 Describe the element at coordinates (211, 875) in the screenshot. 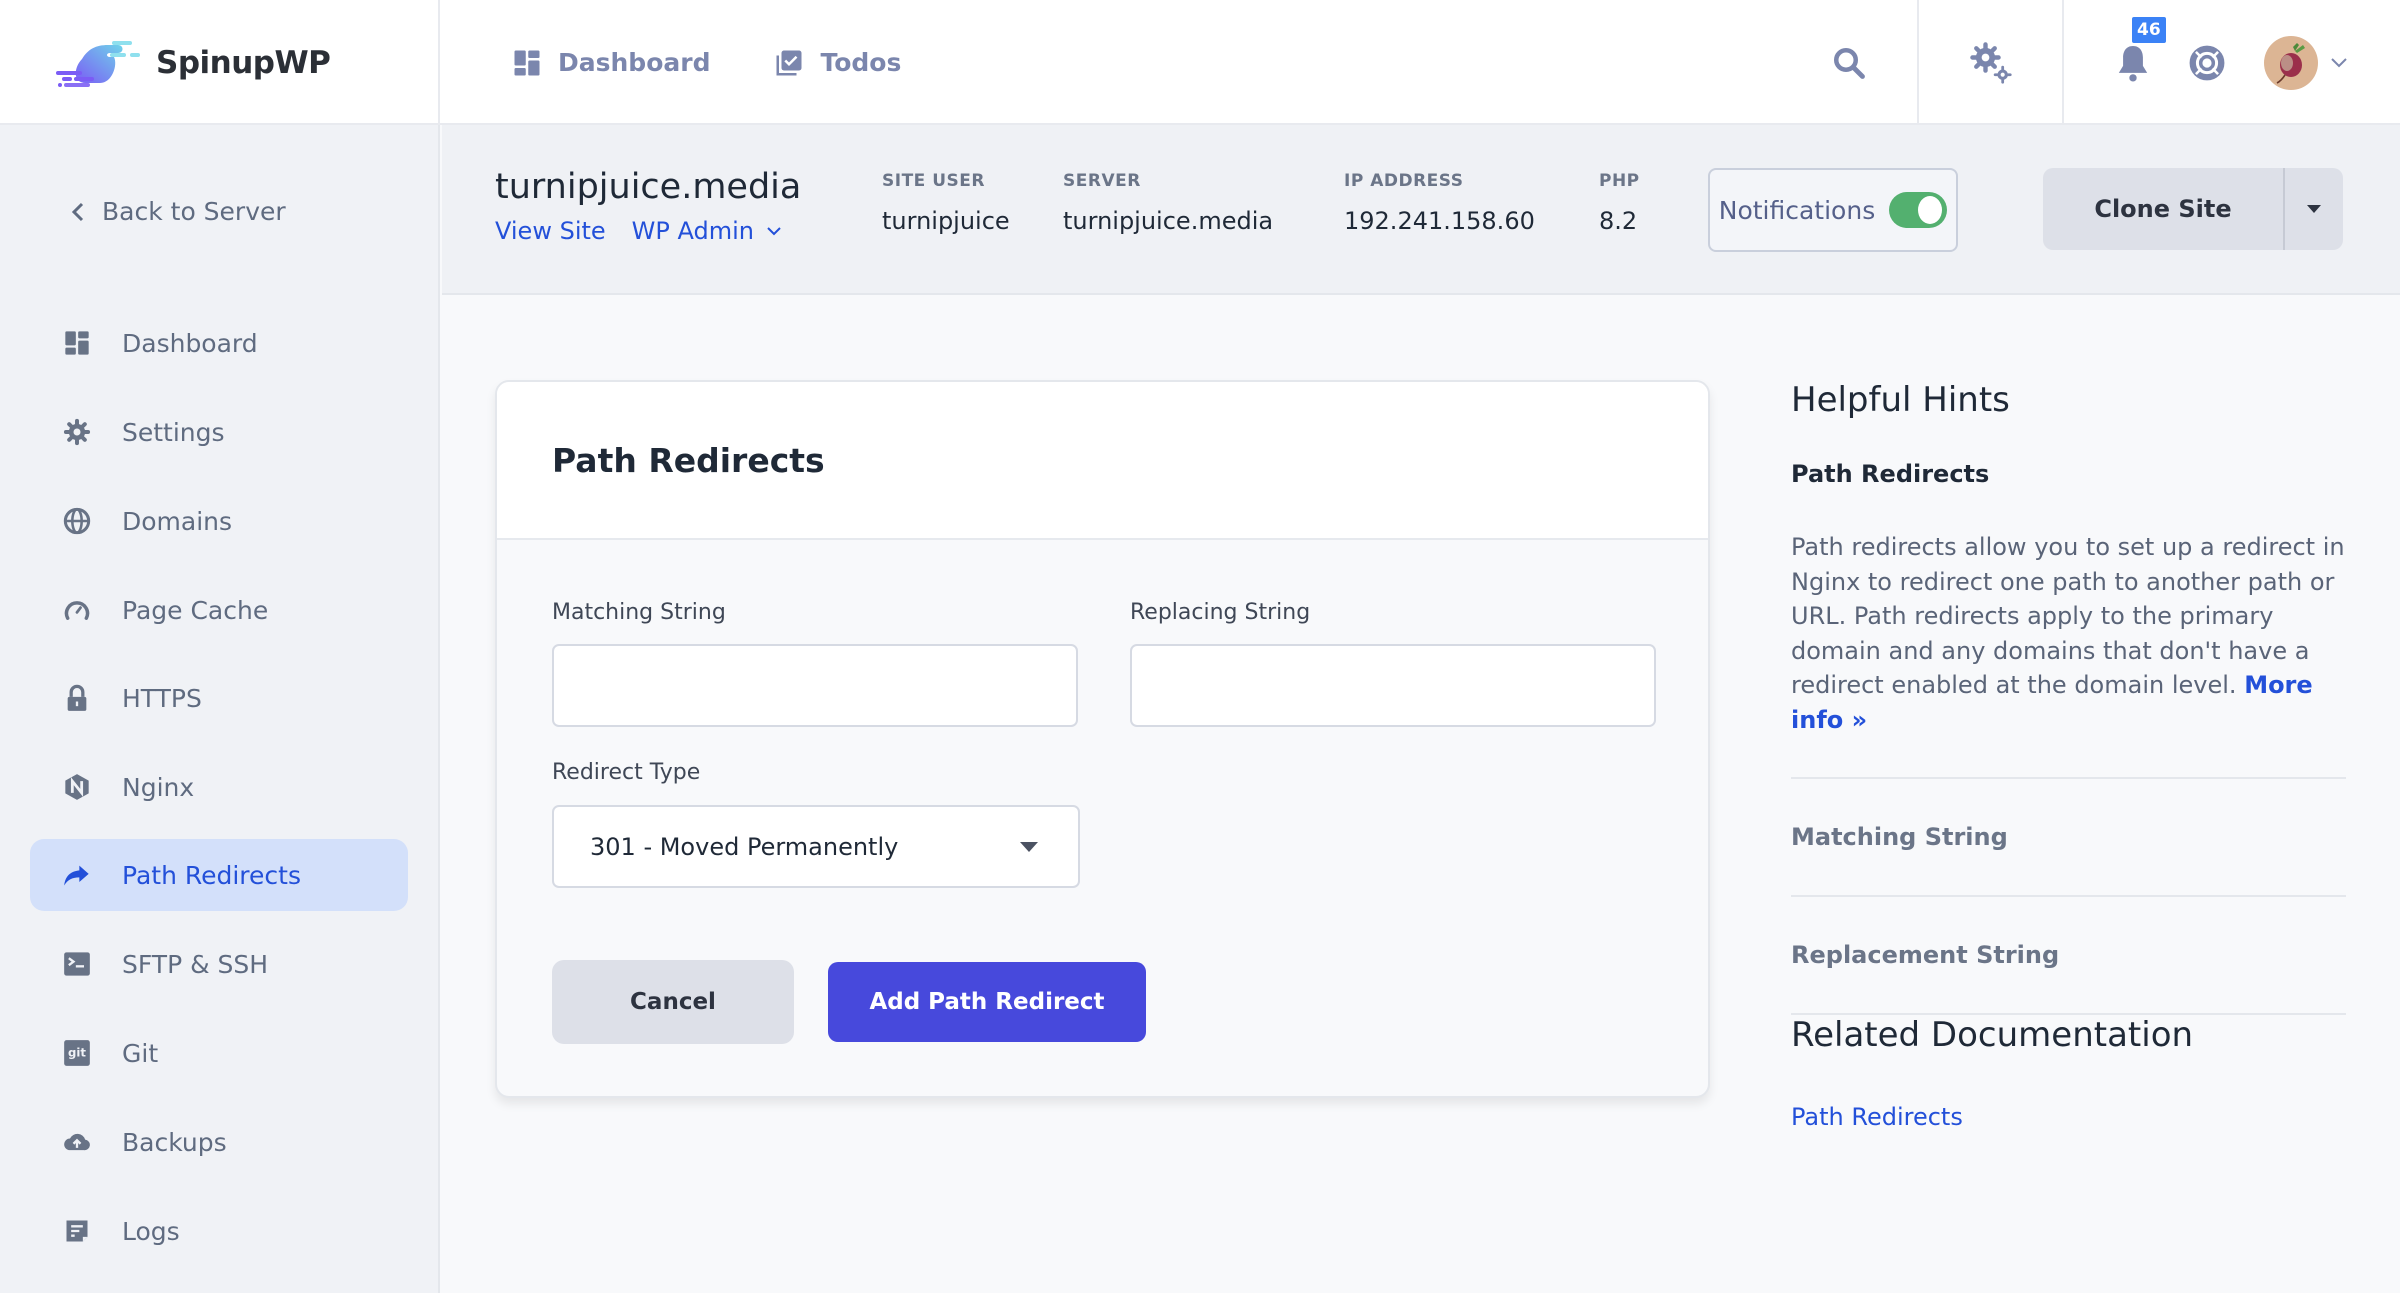

I see `sidebar-item-label: Path Redirects` at that location.